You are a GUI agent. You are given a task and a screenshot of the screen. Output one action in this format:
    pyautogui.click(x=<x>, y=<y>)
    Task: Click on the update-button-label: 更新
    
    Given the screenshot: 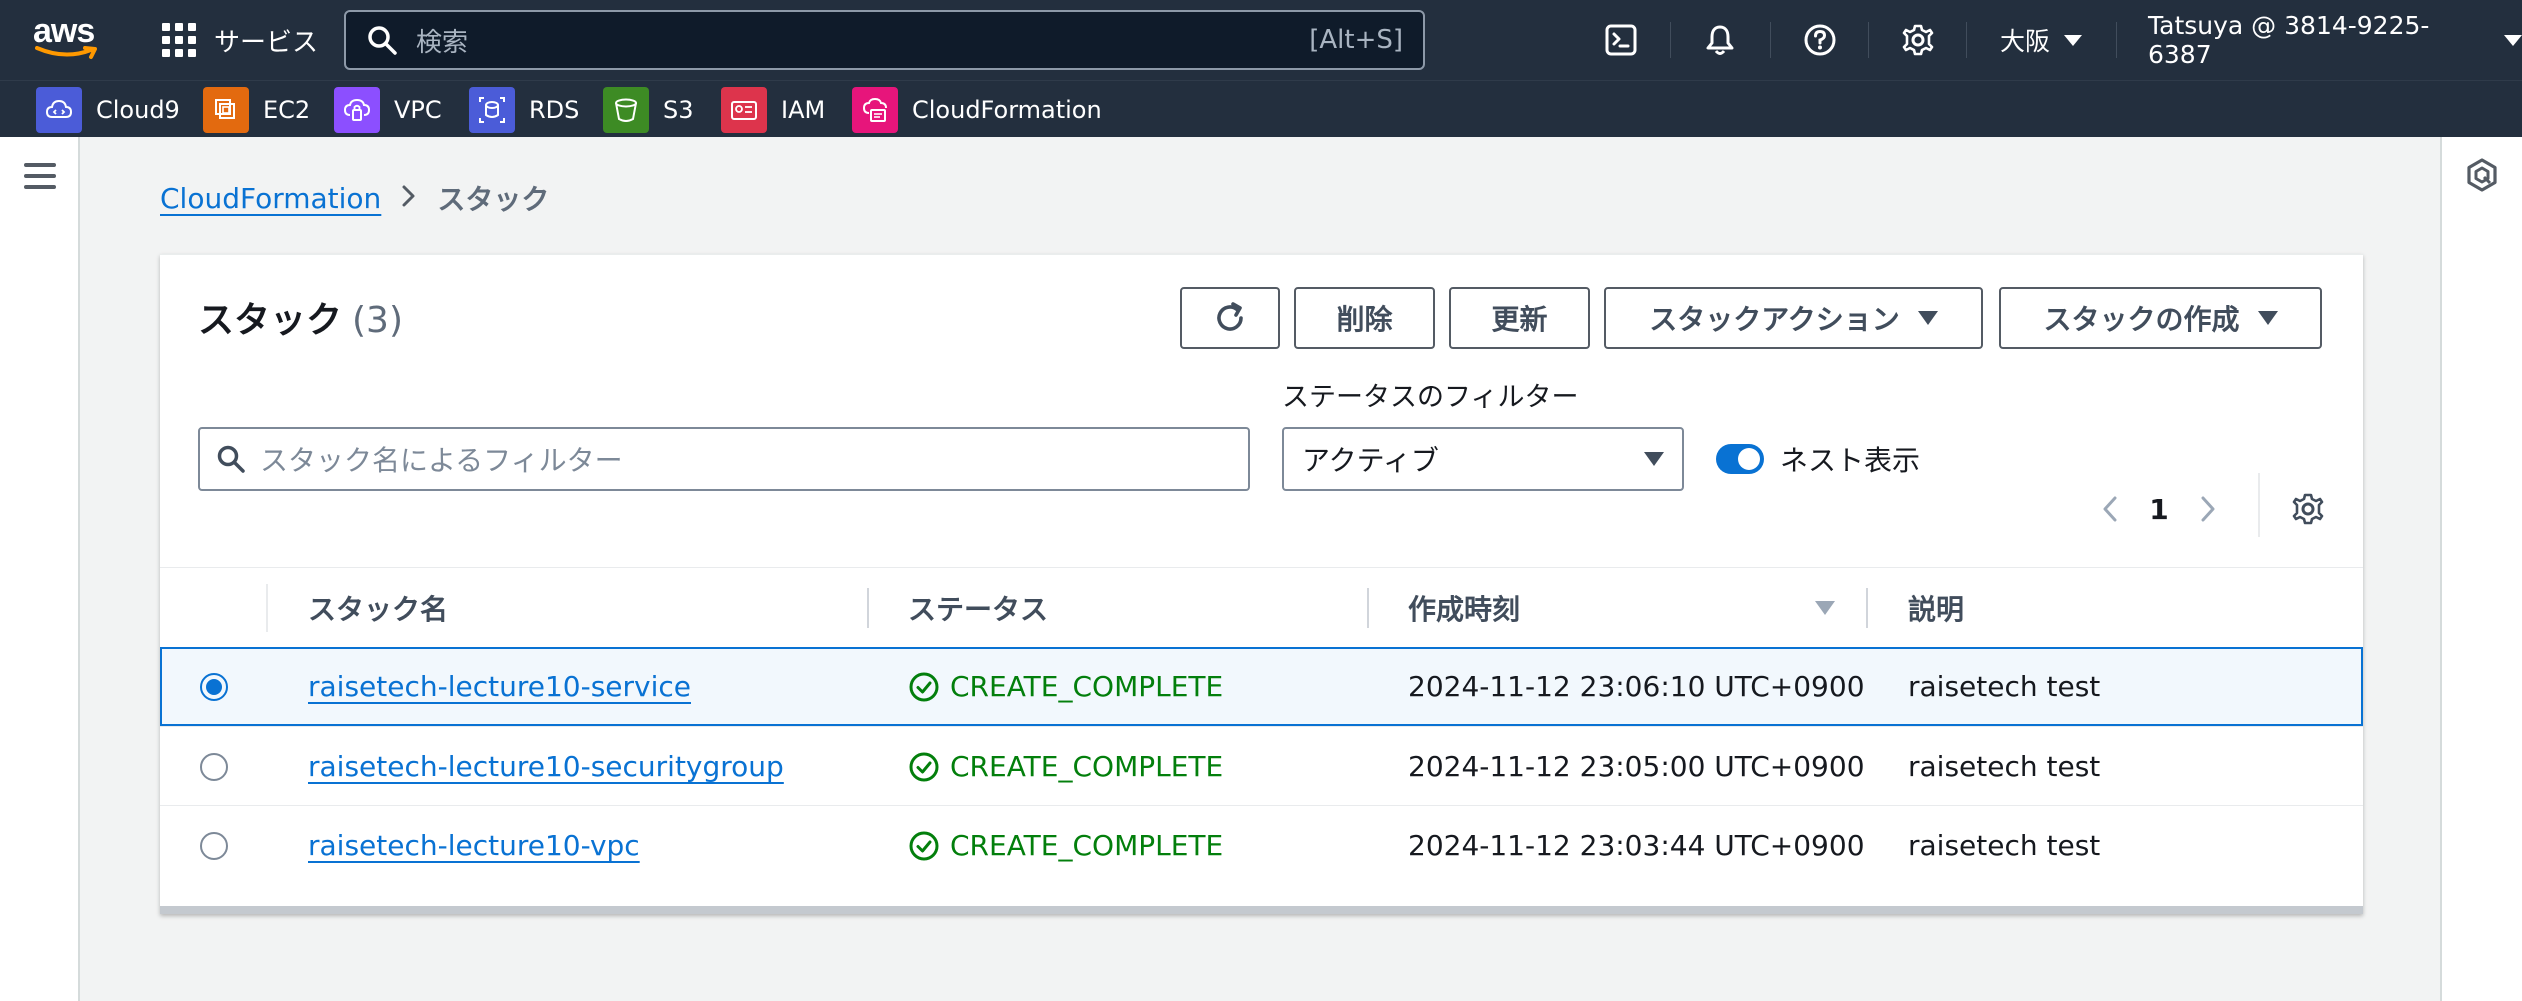 What is the action you would take?
    pyautogui.click(x=1519, y=319)
    